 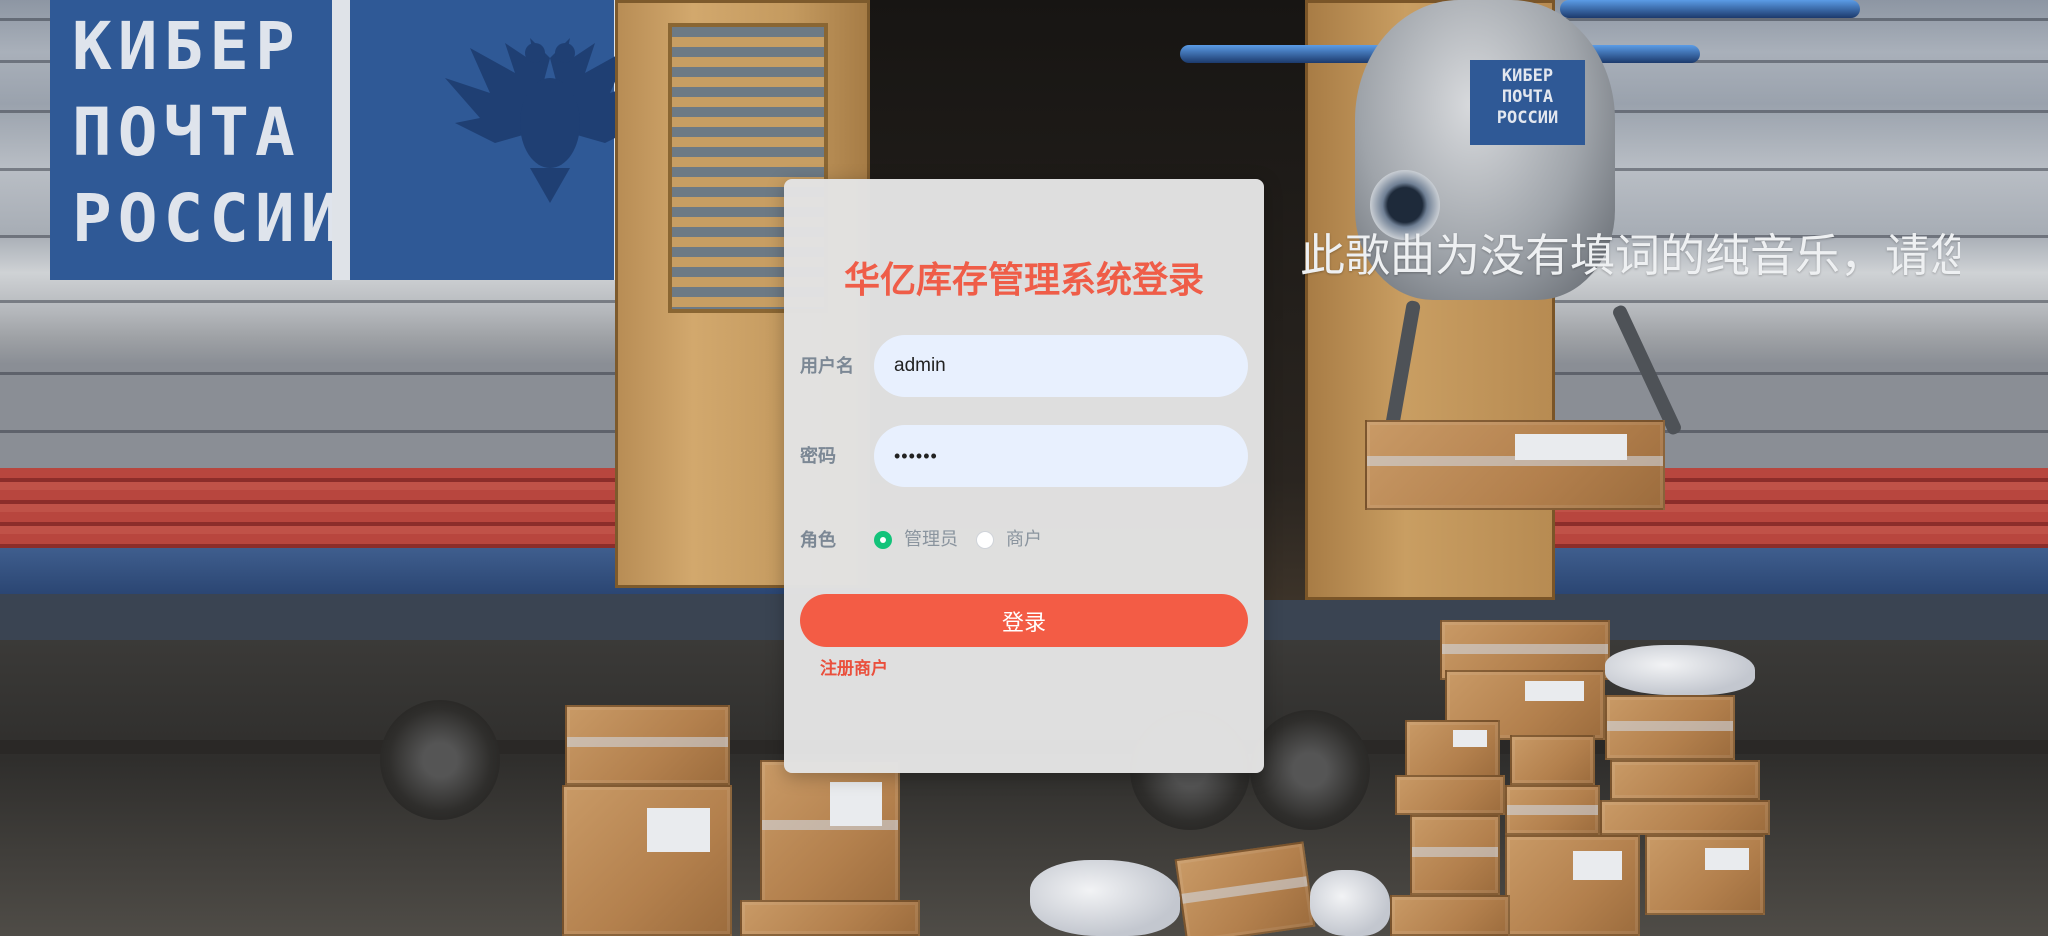 I want to click on role-radio-group: 管理员 商户, so click(x=967, y=540).